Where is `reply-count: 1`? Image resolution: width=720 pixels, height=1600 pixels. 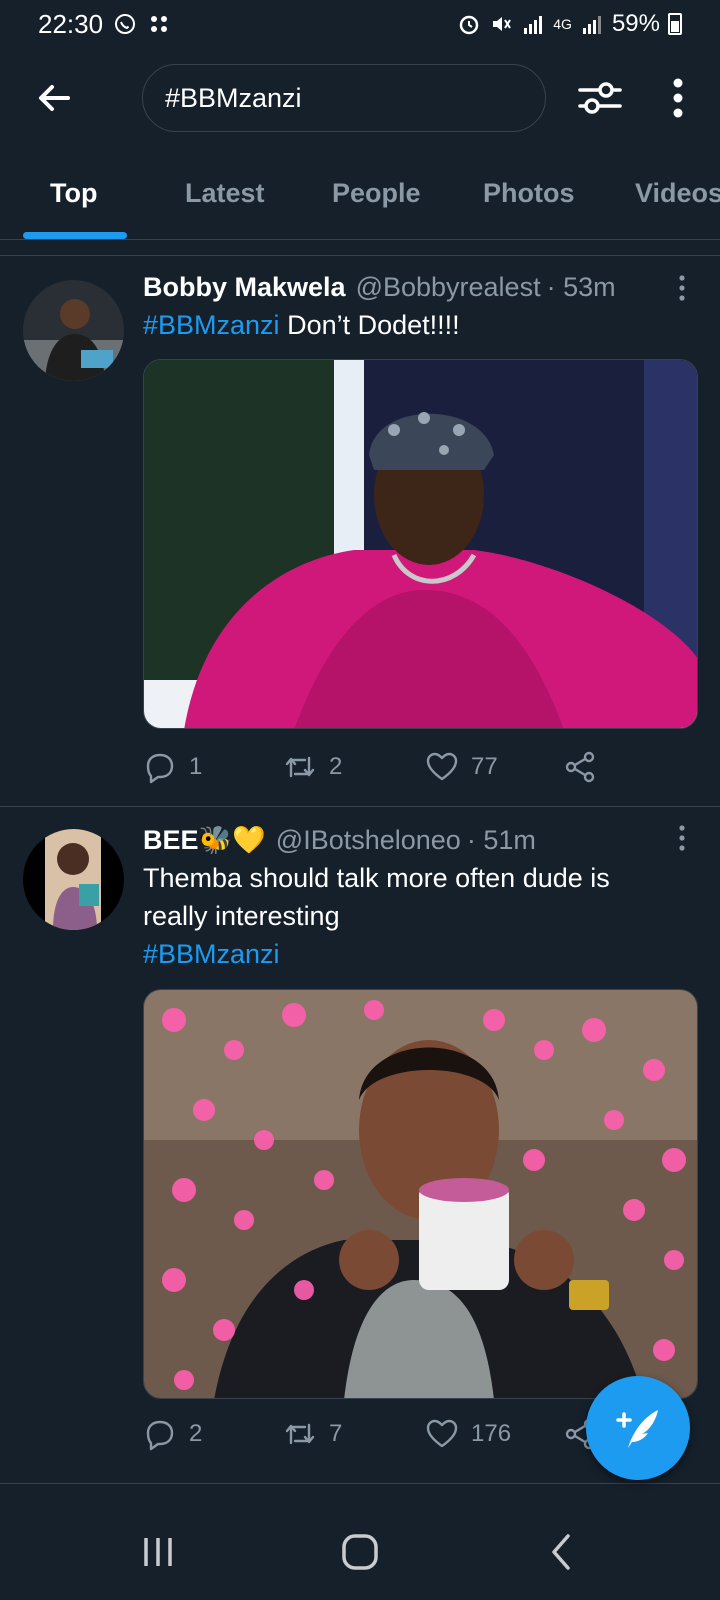
reply-count: 1 is located at coordinates (196, 766).